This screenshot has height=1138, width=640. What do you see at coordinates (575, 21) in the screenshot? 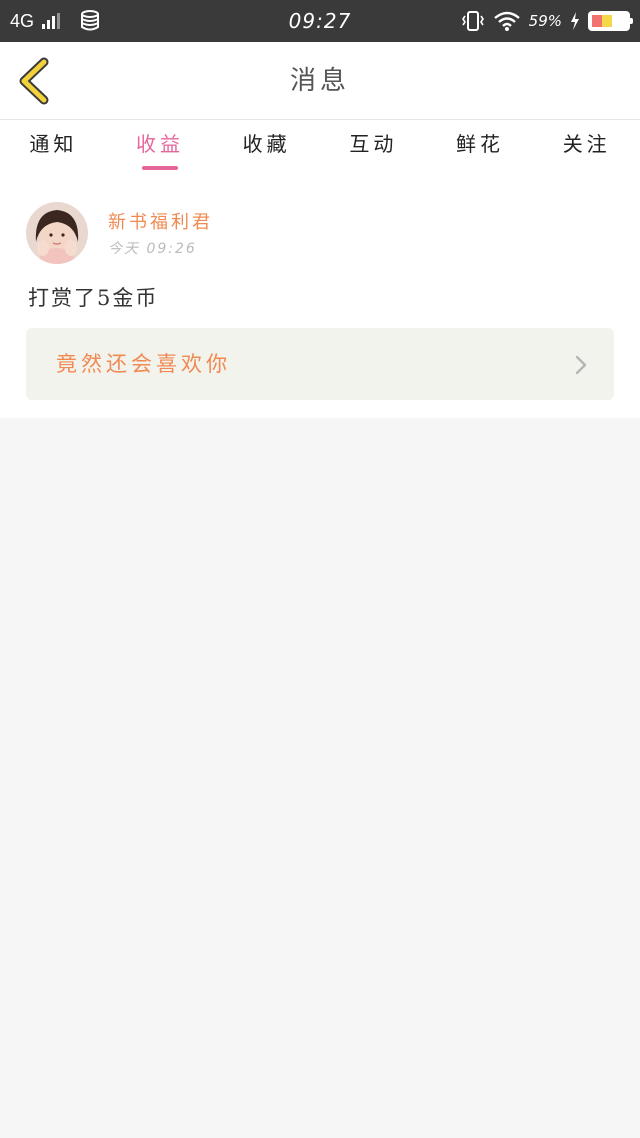
I see `charging-icon` at bounding box center [575, 21].